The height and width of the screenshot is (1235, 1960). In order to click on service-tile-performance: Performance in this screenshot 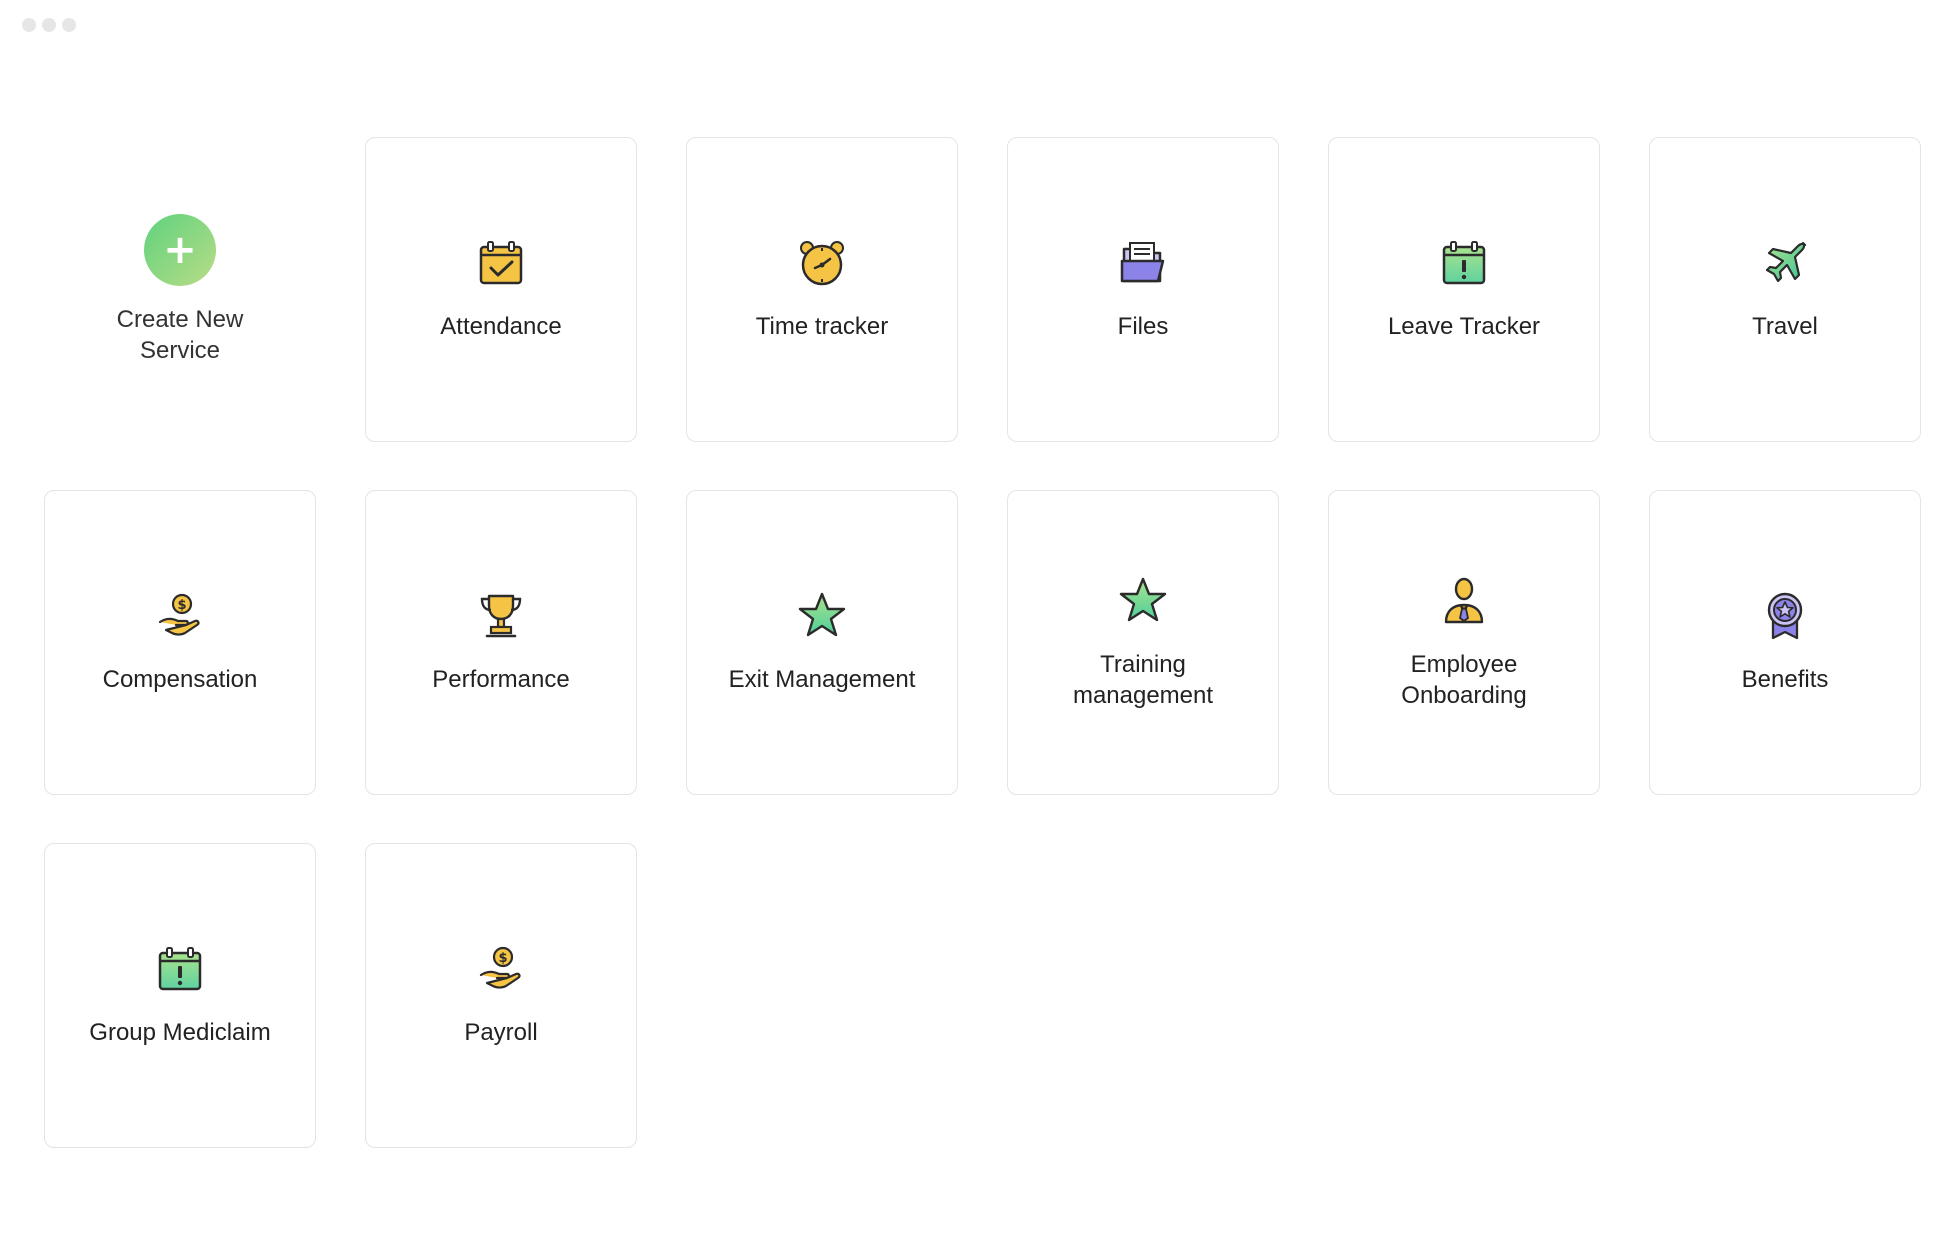, I will do `click(501, 642)`.